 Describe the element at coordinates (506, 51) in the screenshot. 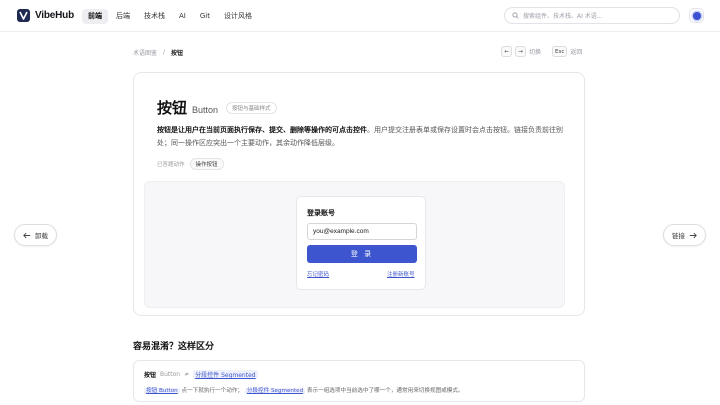

I see `prev-key-button: ←` at that location.